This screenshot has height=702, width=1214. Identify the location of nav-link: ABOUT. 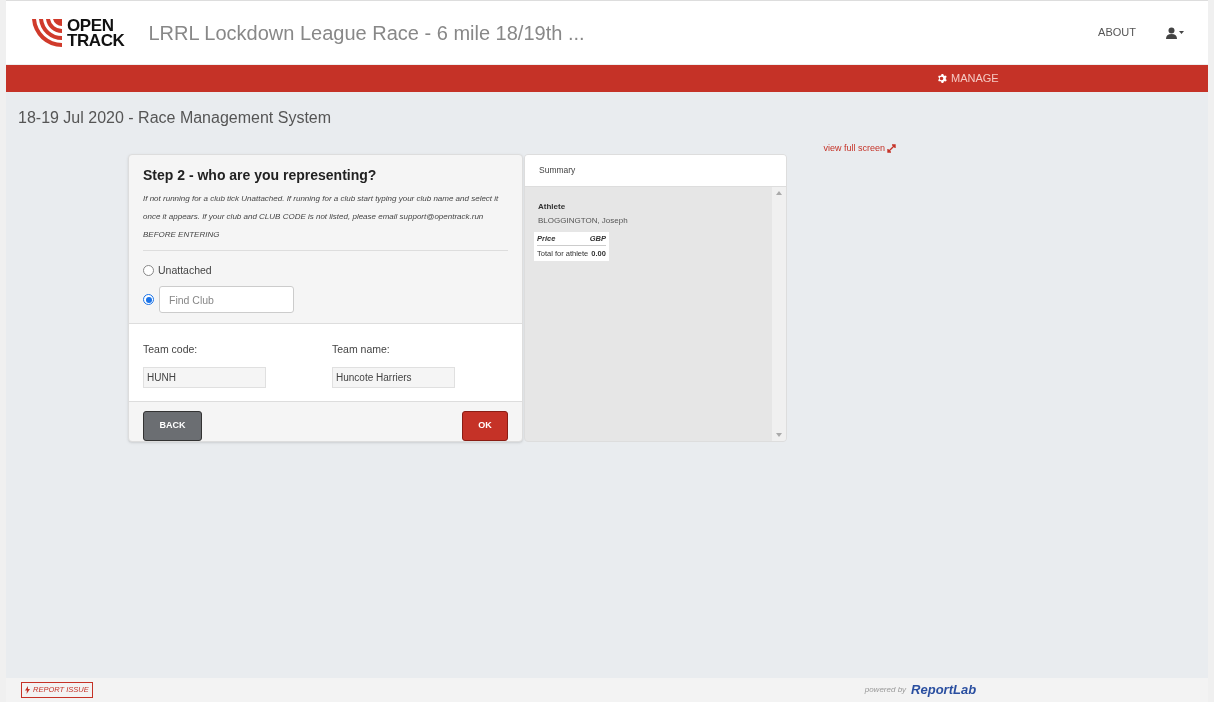
(1117, 32).